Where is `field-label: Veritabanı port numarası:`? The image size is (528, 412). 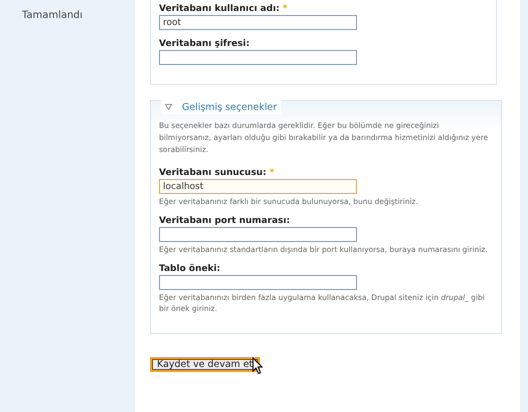 field-label: Veritabanı port numarası: is located at coordinates (224, 221).